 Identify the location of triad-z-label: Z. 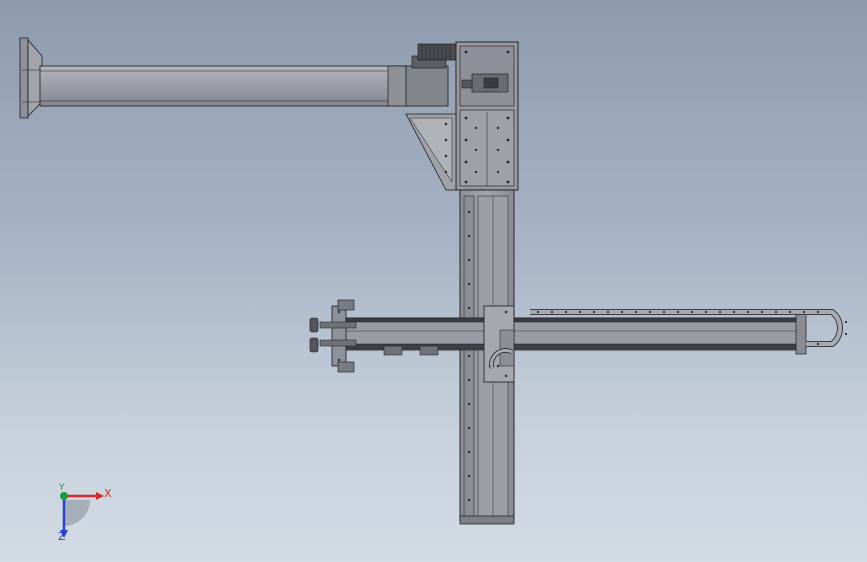
(62, 536).